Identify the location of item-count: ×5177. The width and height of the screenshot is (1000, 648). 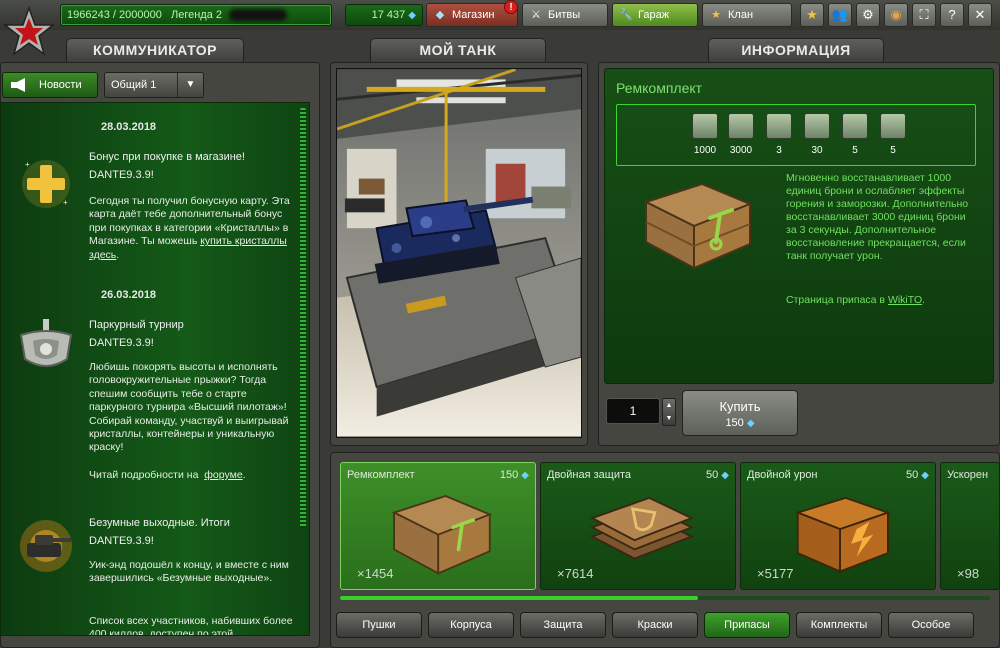
(775, 573).